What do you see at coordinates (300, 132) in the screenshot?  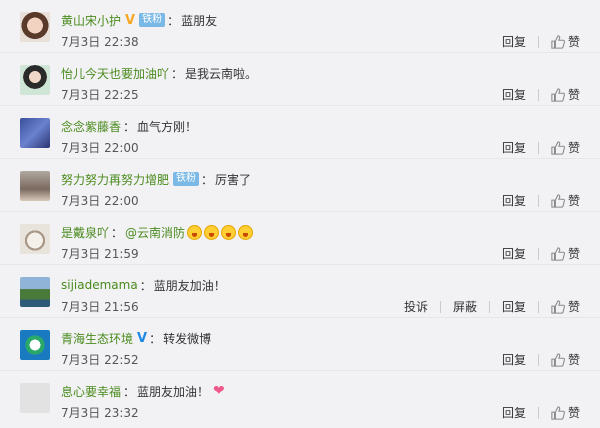 I see `comment-item: 念念紫藤香 ： 血气方刚！ 7月3日 22:00 回复 赞` at bounding box center [300, 132].